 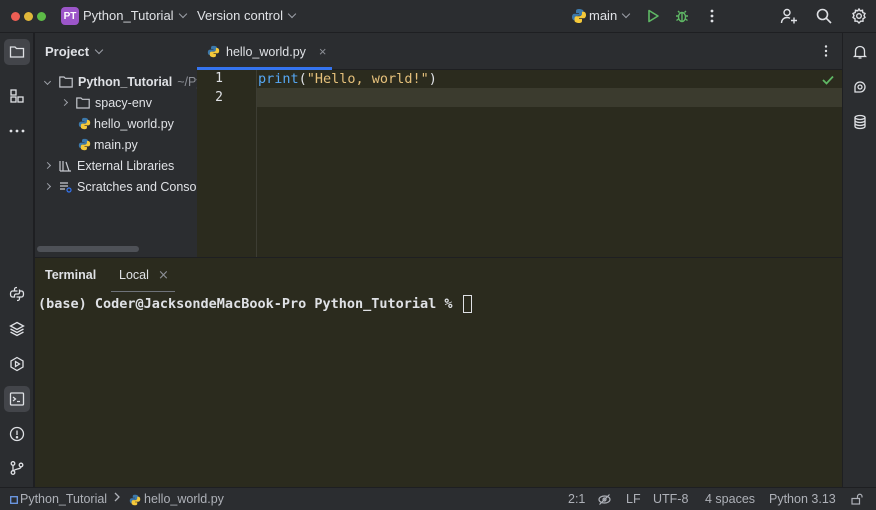 What do you see at coordinates (66, 187) in the screenshot?
I see `scratches-icon` at bounding box center [66, 187].